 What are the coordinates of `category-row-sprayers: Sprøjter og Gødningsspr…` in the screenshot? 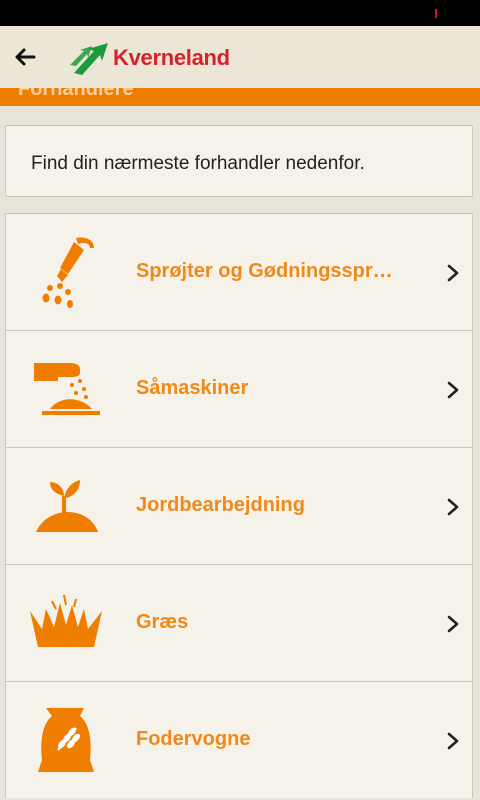 It's located at (239, 271).